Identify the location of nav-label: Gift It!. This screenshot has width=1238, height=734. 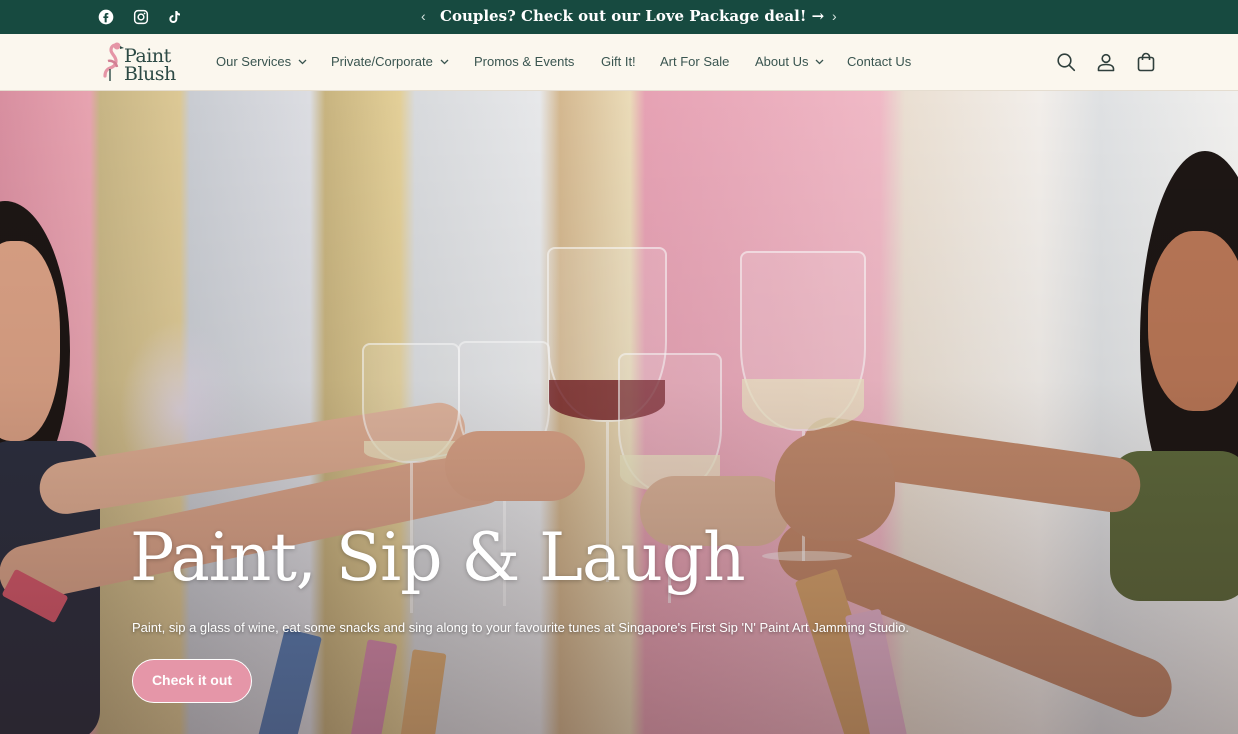
(618, 61).